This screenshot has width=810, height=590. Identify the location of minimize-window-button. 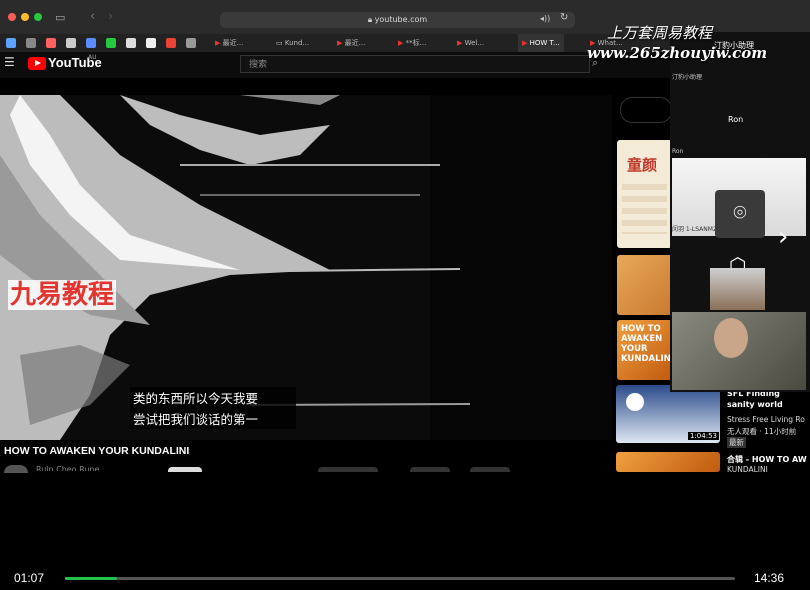
(25, 17).